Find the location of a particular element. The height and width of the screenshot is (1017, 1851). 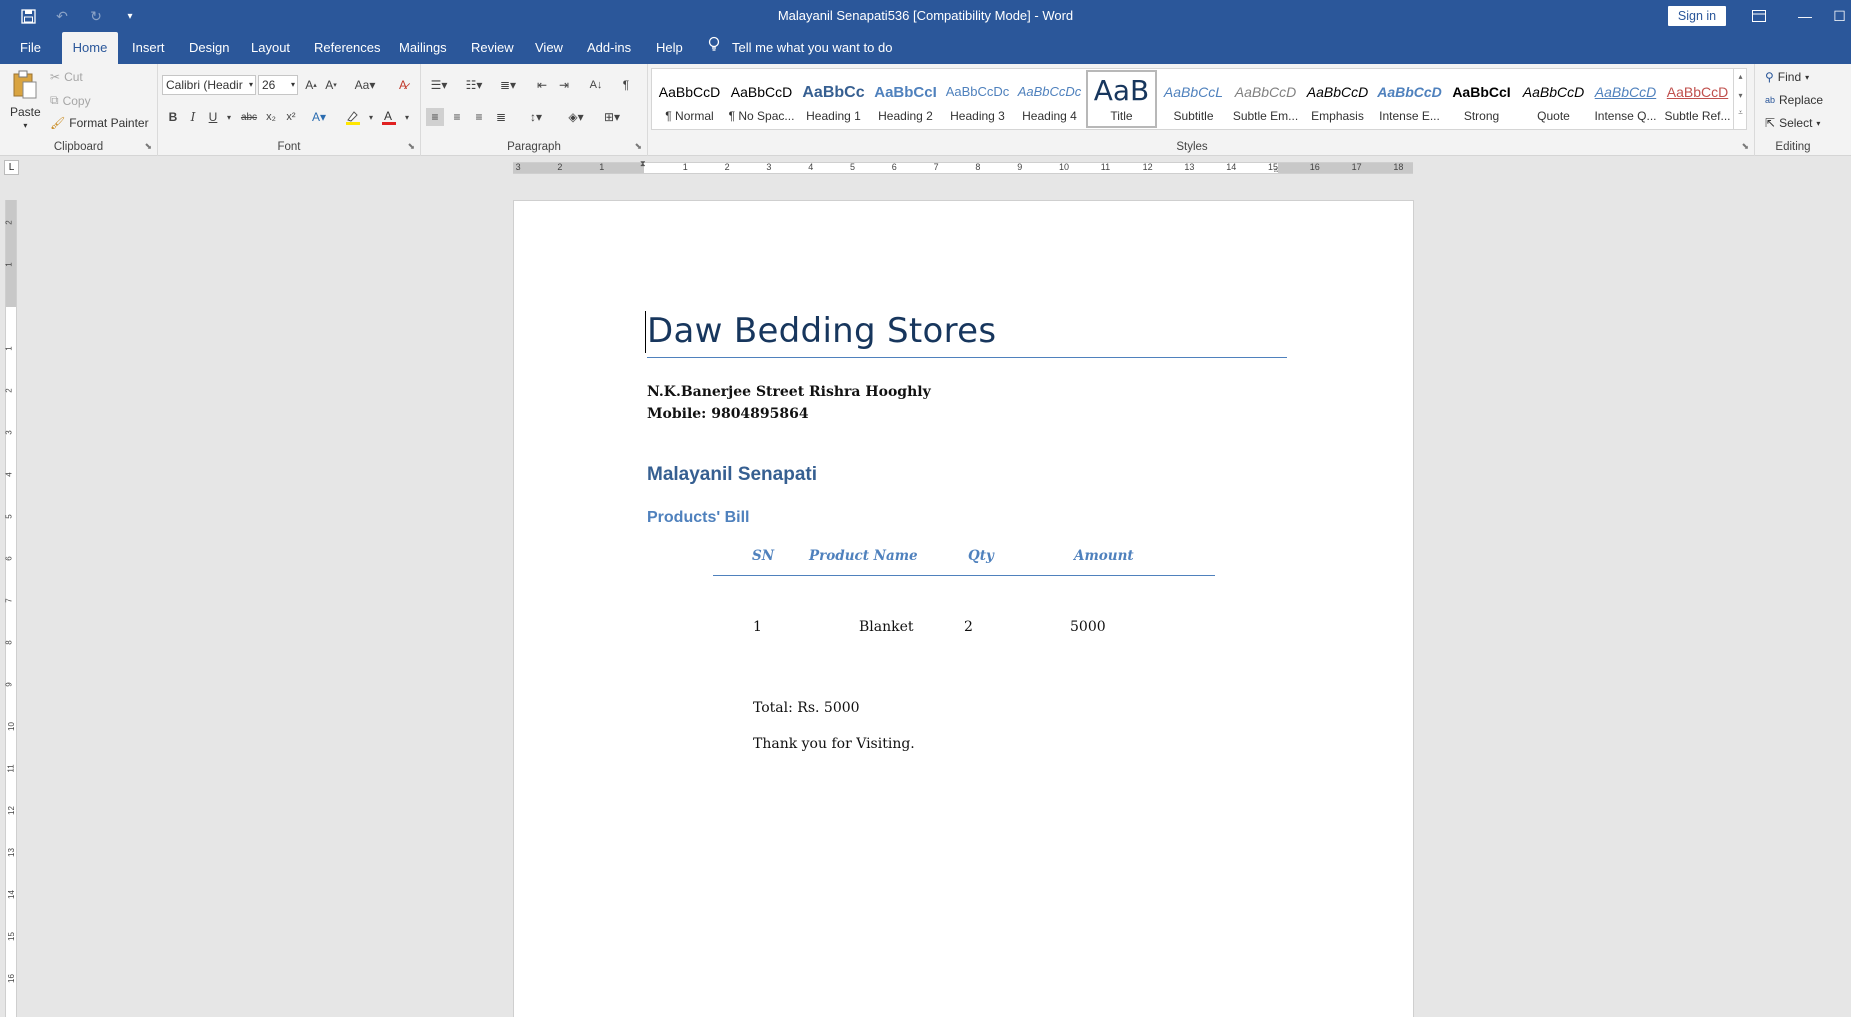

shading-icon: ◈▾ is located at coordinates (576, 117).